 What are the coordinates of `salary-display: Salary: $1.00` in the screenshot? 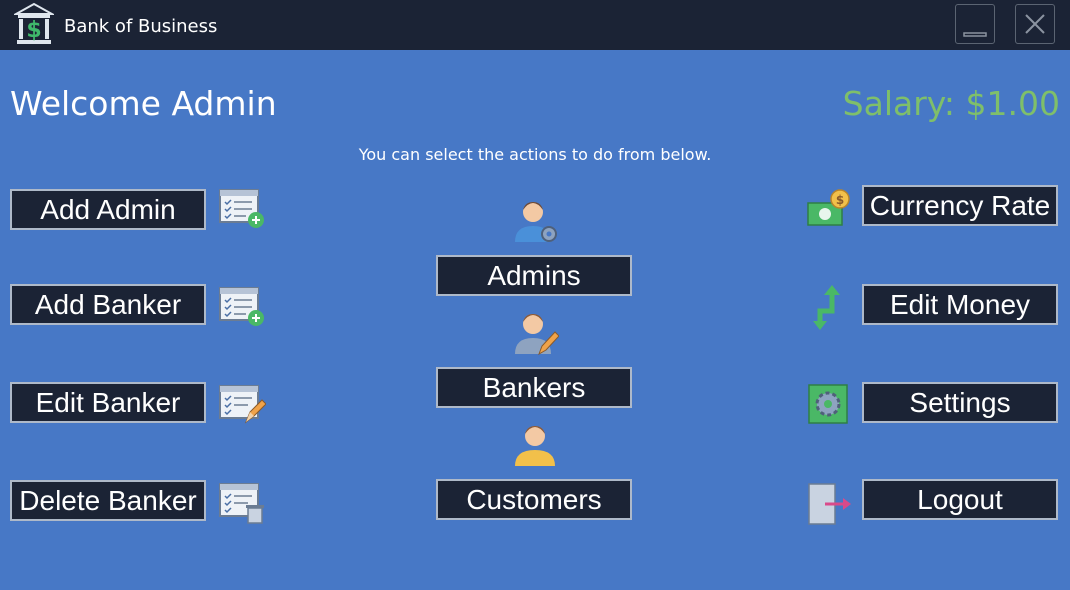 It's located at (951, 103).